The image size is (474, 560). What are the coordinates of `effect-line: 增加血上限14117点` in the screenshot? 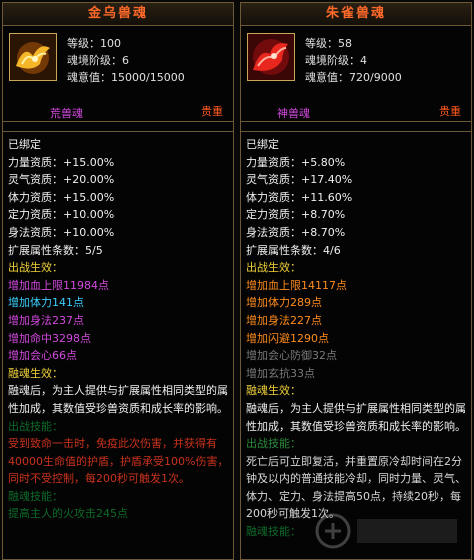 It's located at (296, 285).